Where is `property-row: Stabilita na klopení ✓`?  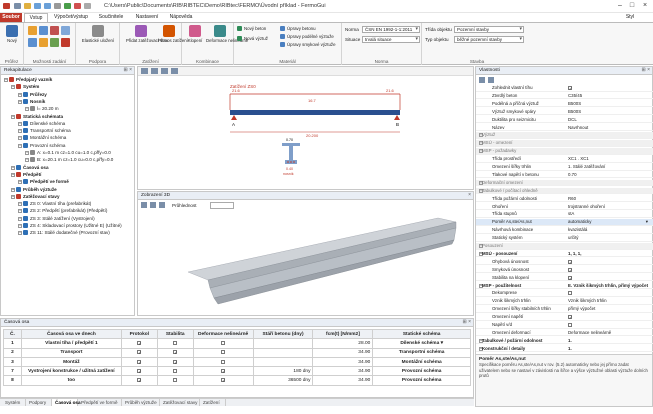 property-row: Stabilita na klopení ✓ is located at coordinates (564, 278).